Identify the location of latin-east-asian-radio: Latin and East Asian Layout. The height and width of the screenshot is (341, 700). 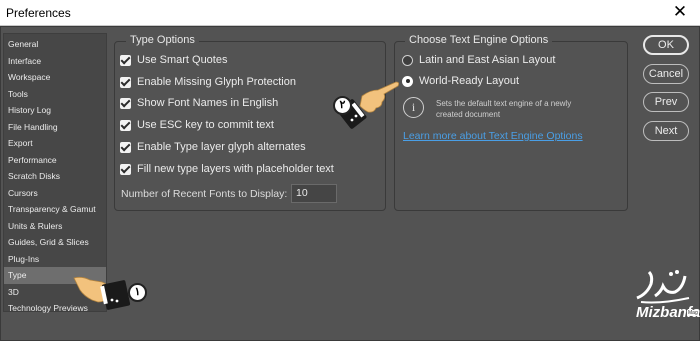
(478, 60).